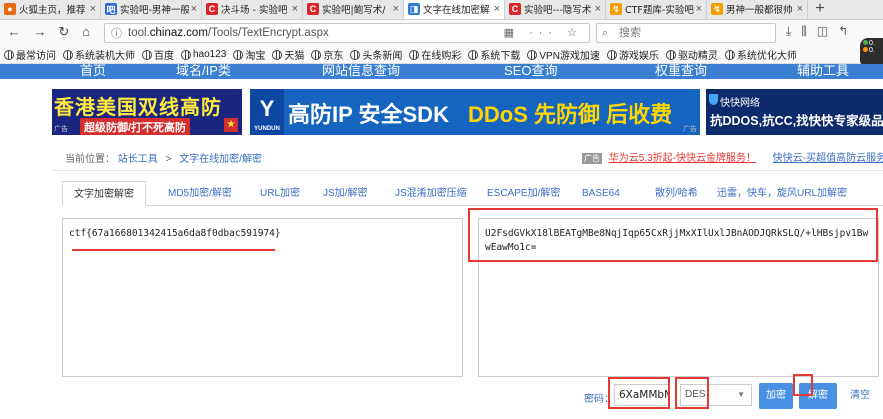  Describe the element at coordinates (796, 121) in the screenshot. I see `banner-title: 抗DDOS,抗CC,找快快专家级品牌` at that location.